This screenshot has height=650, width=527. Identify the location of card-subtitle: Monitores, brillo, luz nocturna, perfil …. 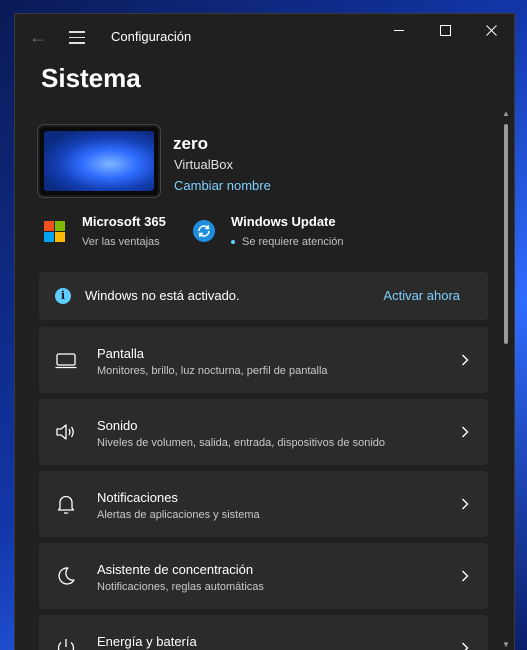
(212, 371).